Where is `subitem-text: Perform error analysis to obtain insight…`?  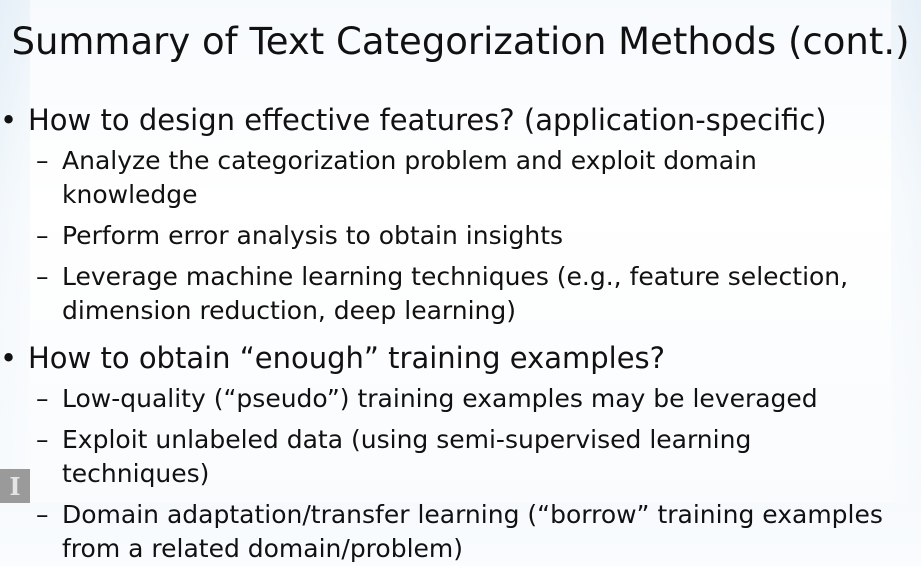 subitem-text: Perform error analysis to obtain insight… is located at coordinates (313, 235).